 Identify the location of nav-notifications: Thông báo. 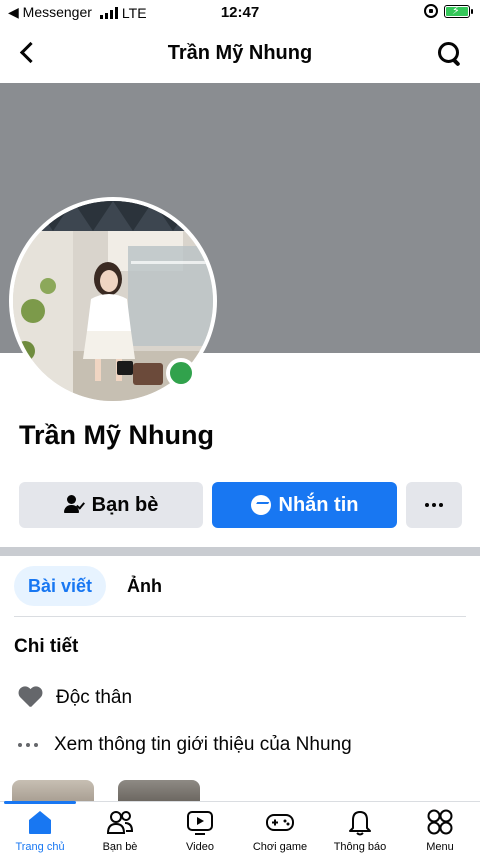
(360, 830).